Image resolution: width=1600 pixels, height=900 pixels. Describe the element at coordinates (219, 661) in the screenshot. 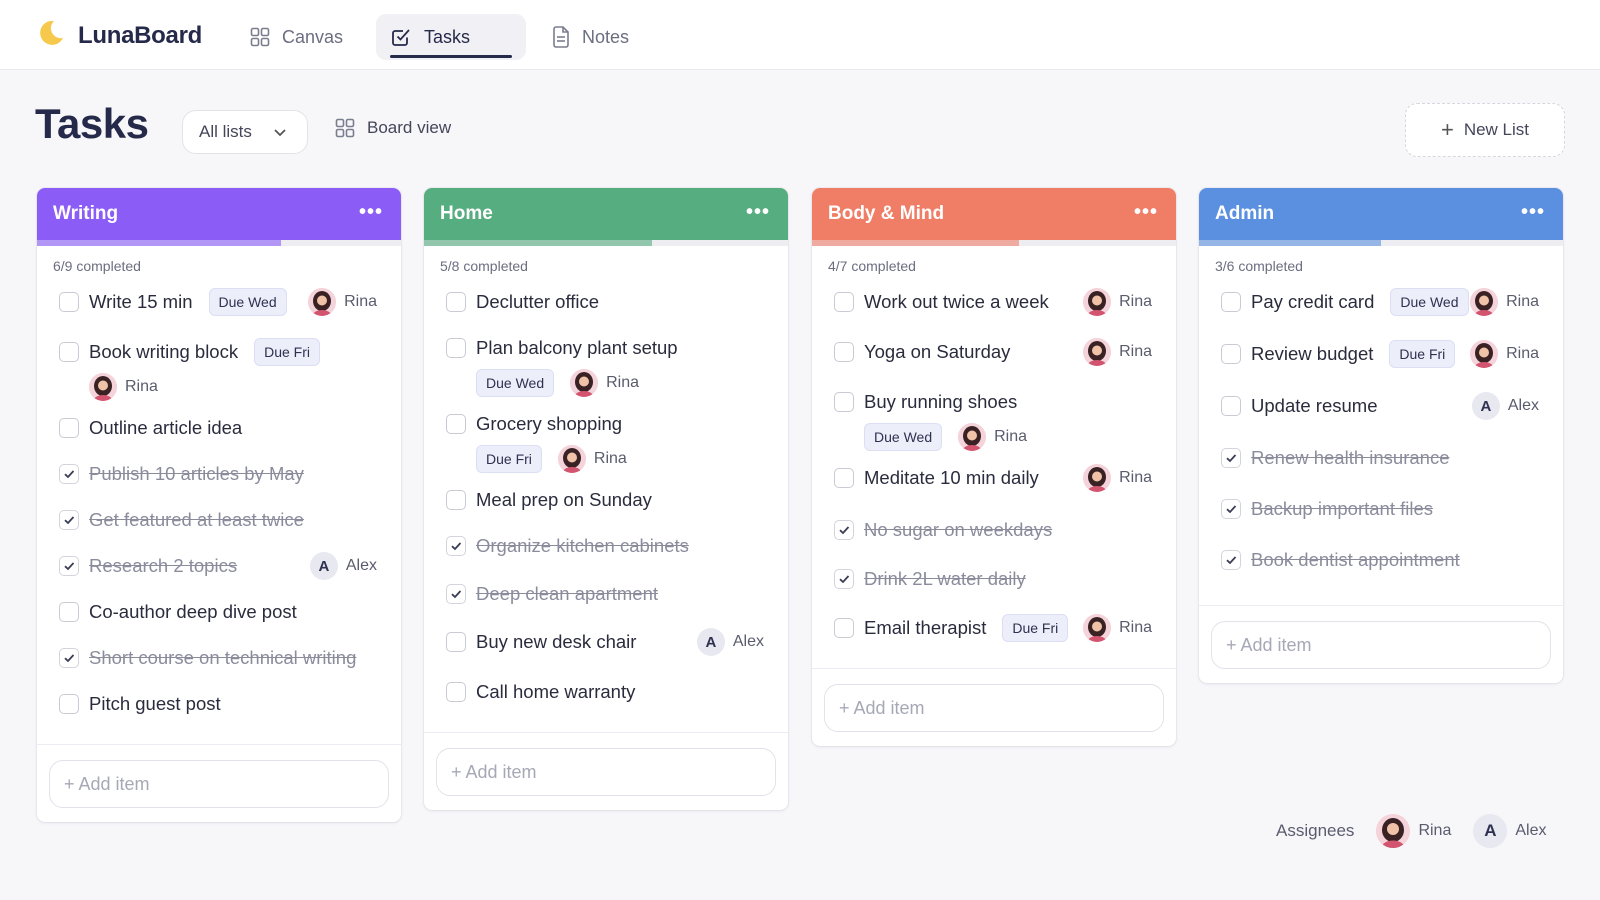

I see `task-item: Short course on technical writing` at that location.